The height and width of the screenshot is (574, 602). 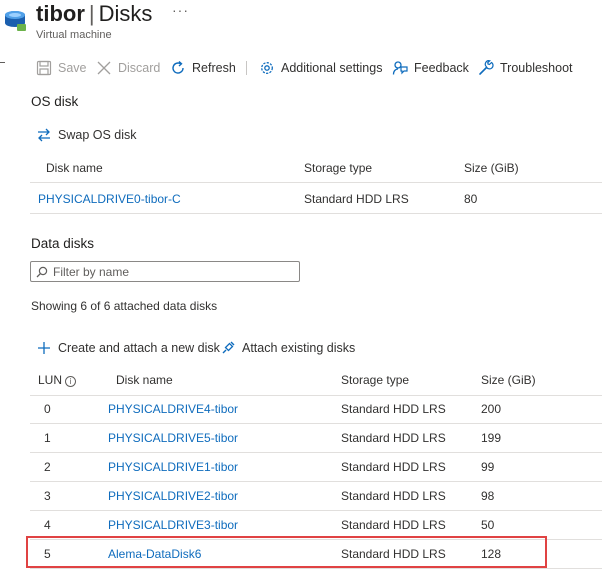 I want to click on col-disk-name: Disk name, so click(x=144, y=380).